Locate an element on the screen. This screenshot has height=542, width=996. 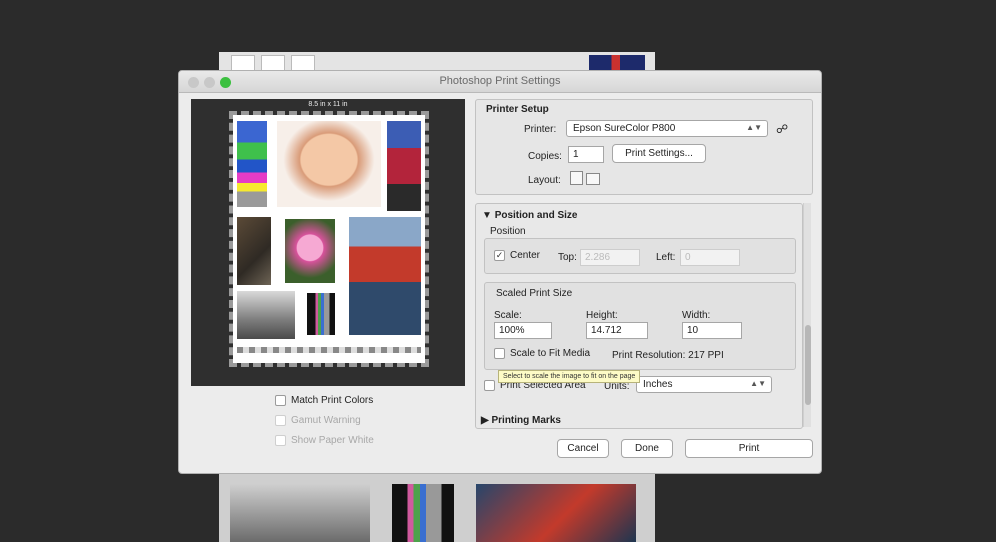
scrollbar-thumb is located at coordinates (808, 365).